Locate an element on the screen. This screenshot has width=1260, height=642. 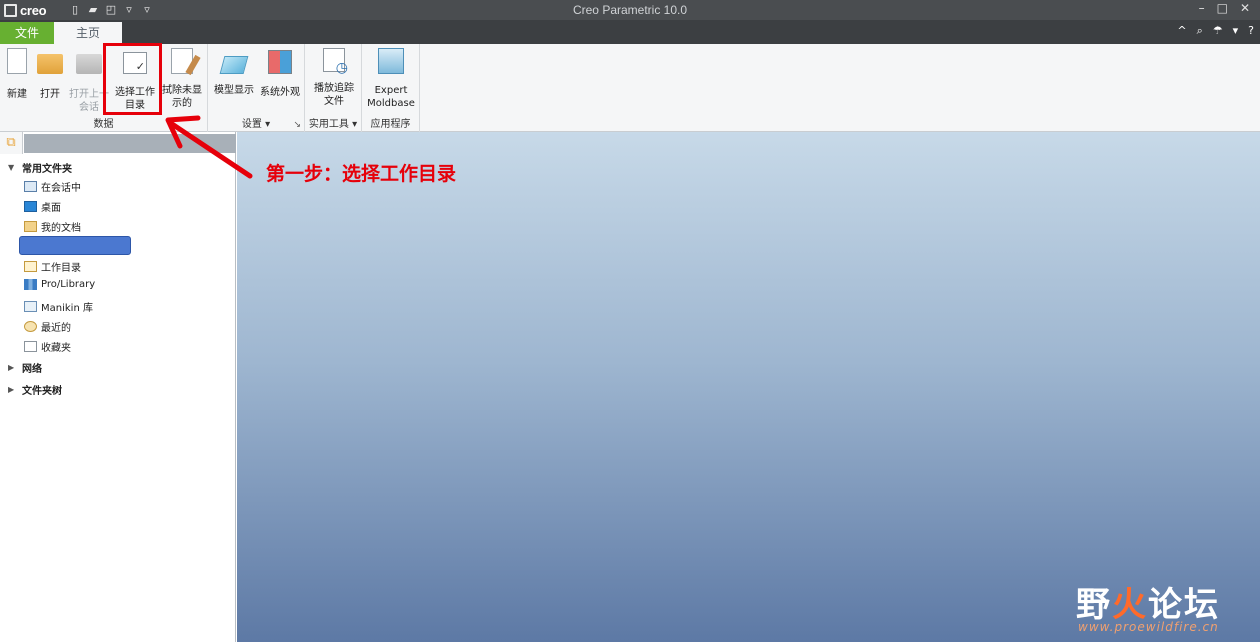
expert-moldbase-button: Expert Moldbase is located at coordinates (391, 79).